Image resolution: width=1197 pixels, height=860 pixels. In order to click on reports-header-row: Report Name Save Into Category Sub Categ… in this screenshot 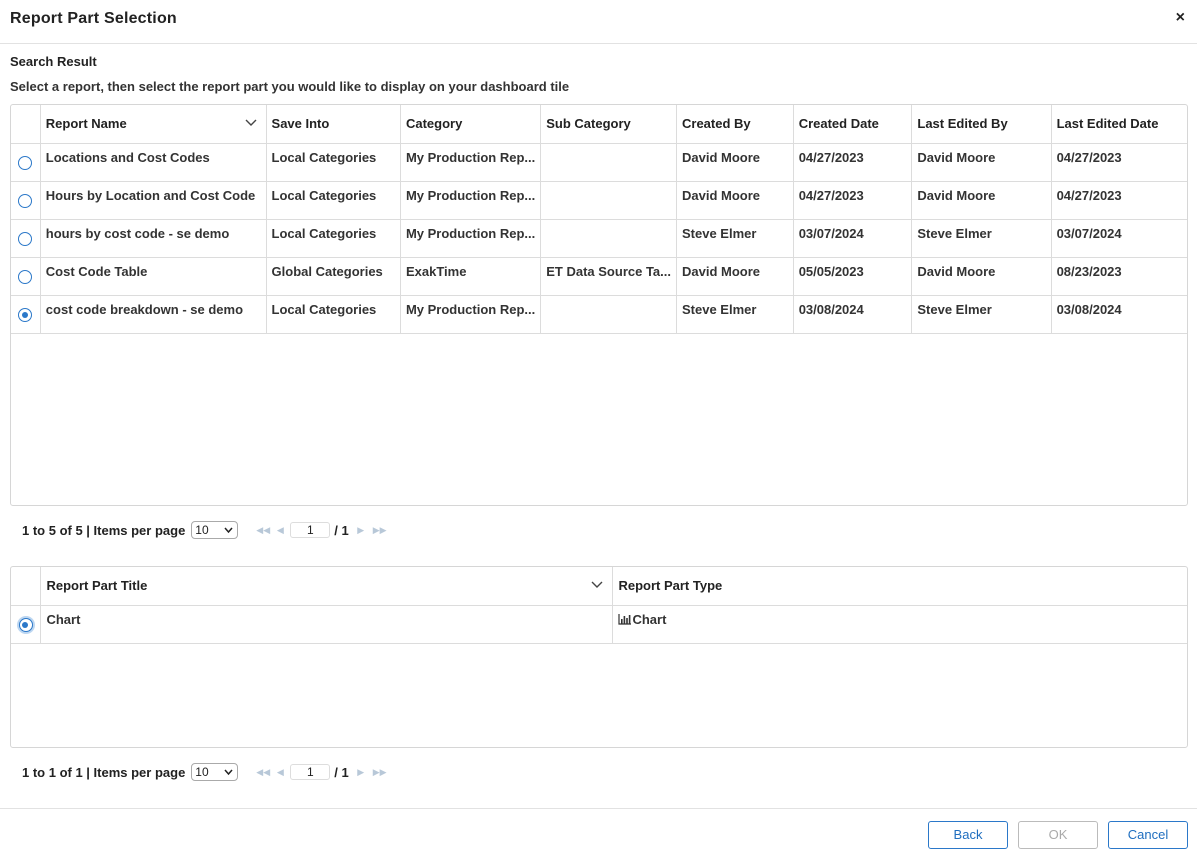, I will do `click(599, 124)`.